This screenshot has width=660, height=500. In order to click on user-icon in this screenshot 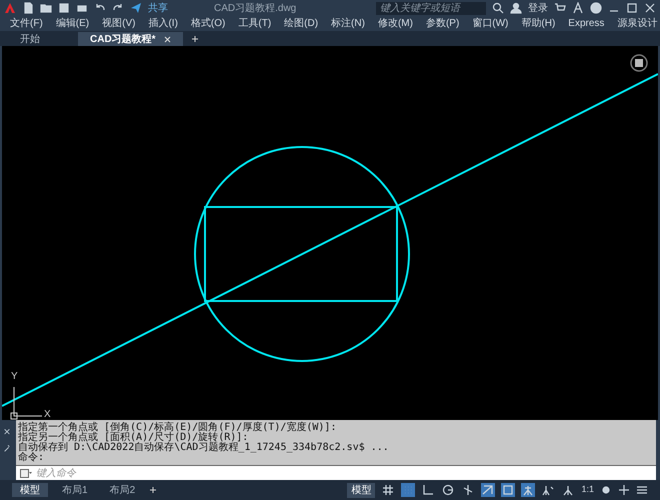, I will do `click(516, 8)`.